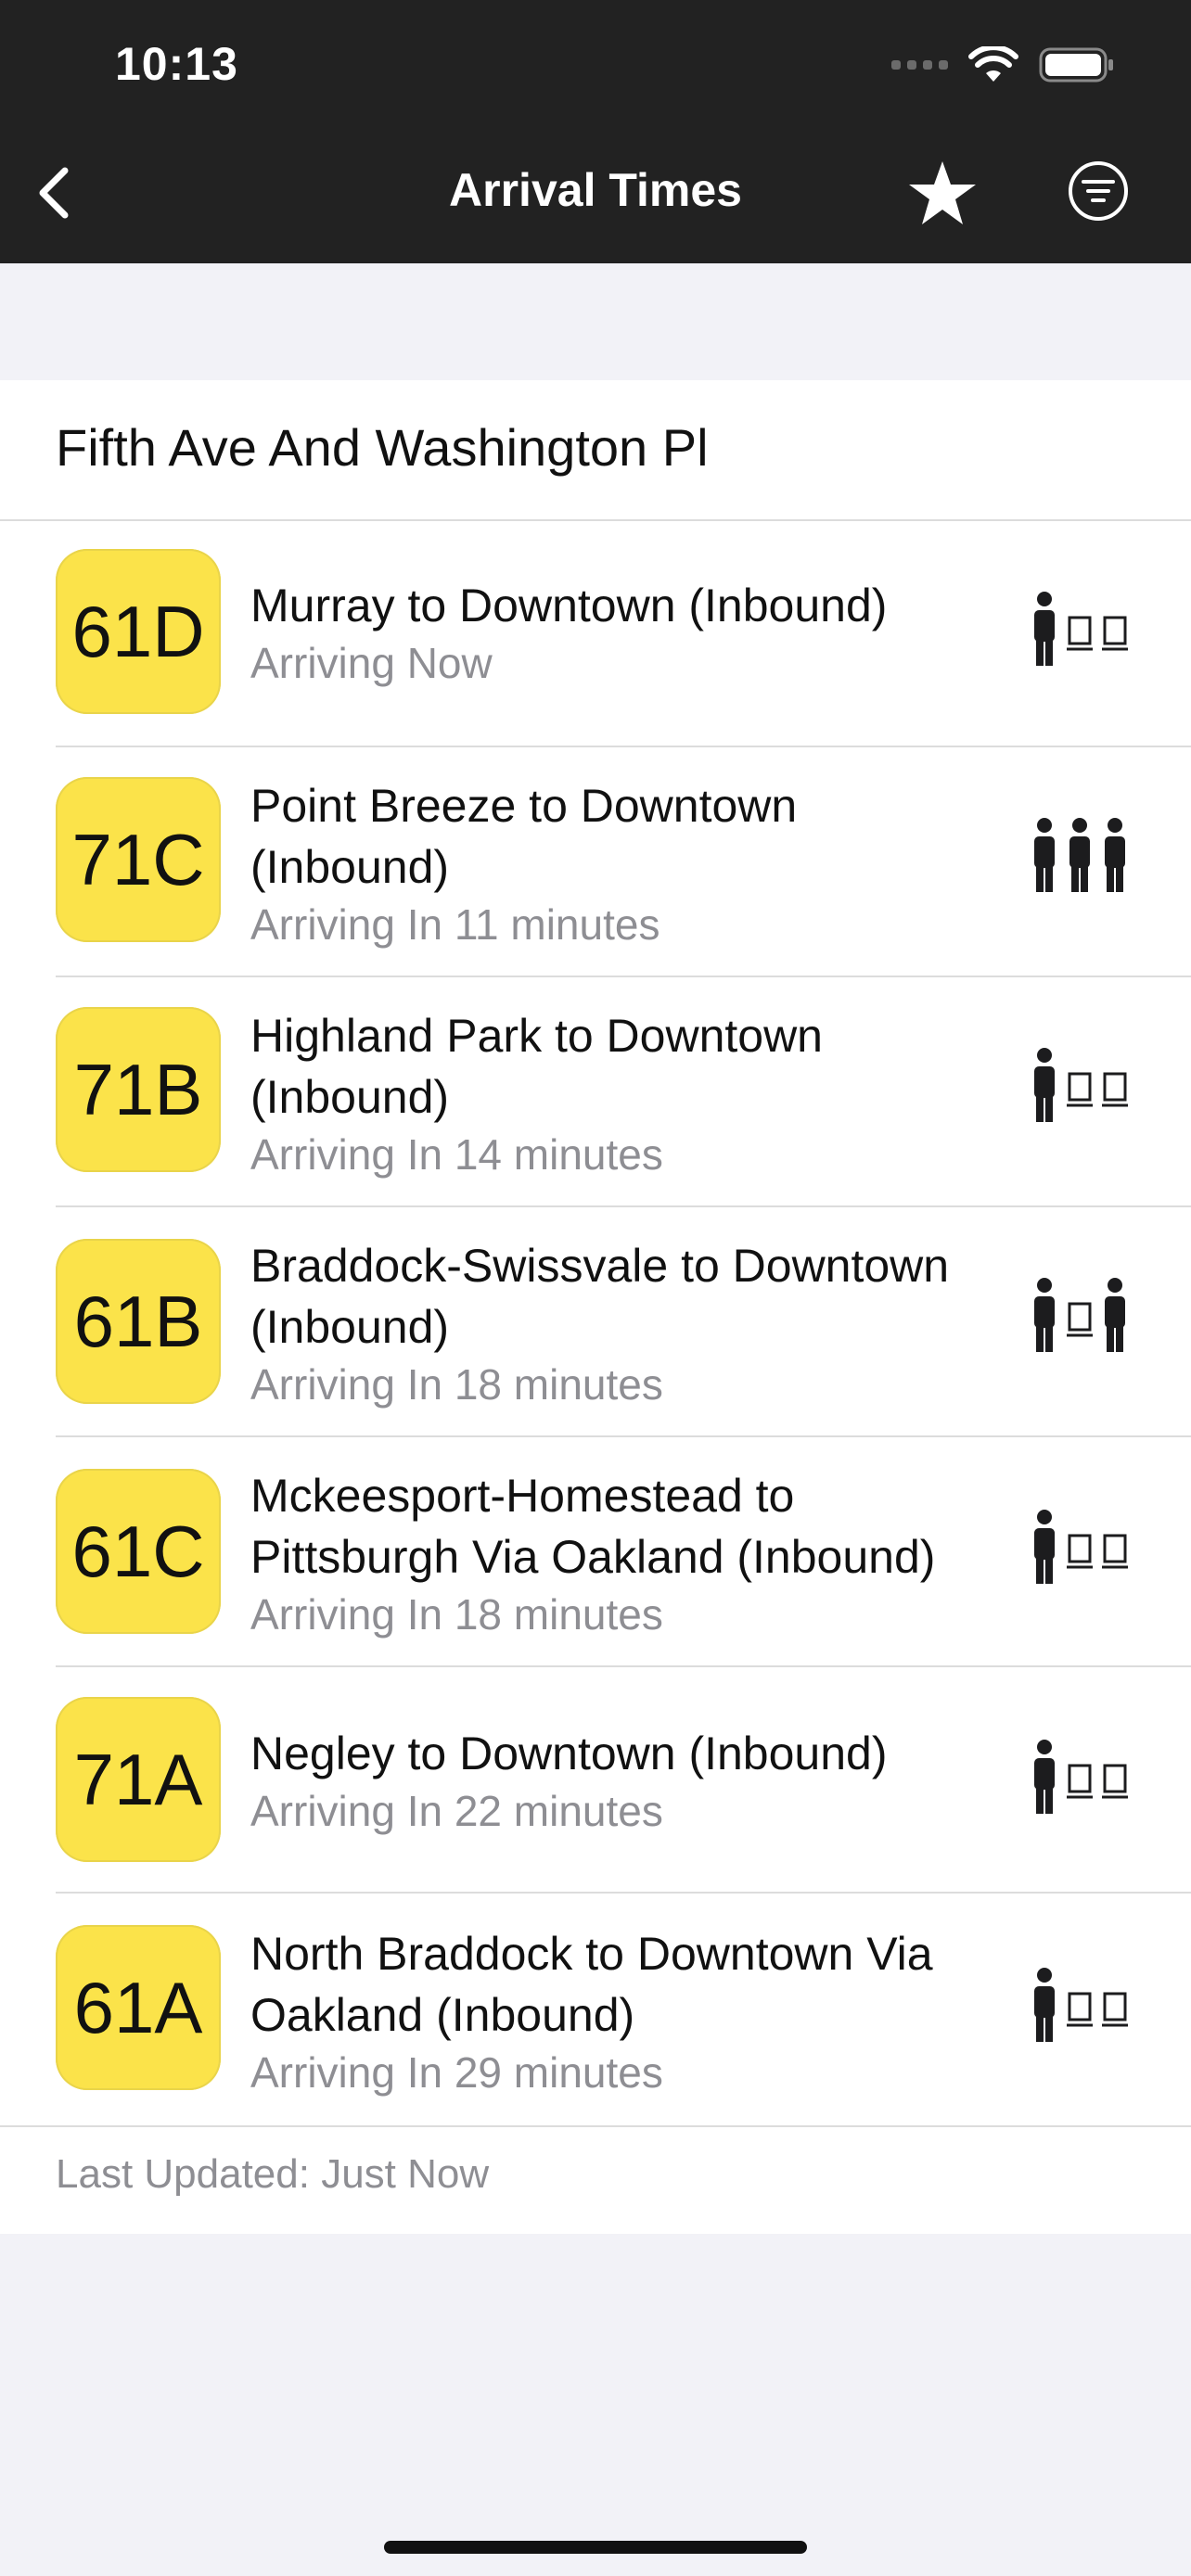 This screenshot has height=2576, width=1191. What do you see at coordinates (138, 632) in the screenshot?
I see `route-badge: 61D` at bounding box center [138, 632].